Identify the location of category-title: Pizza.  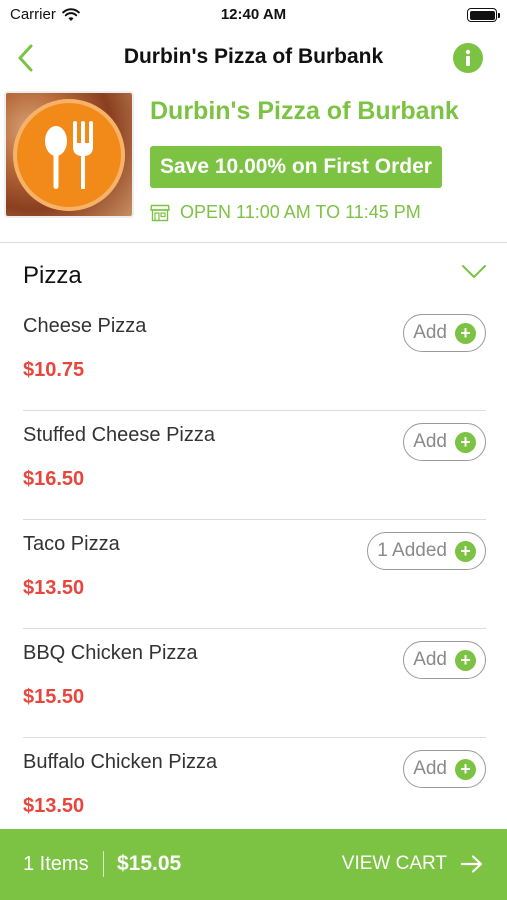
(52, 275).